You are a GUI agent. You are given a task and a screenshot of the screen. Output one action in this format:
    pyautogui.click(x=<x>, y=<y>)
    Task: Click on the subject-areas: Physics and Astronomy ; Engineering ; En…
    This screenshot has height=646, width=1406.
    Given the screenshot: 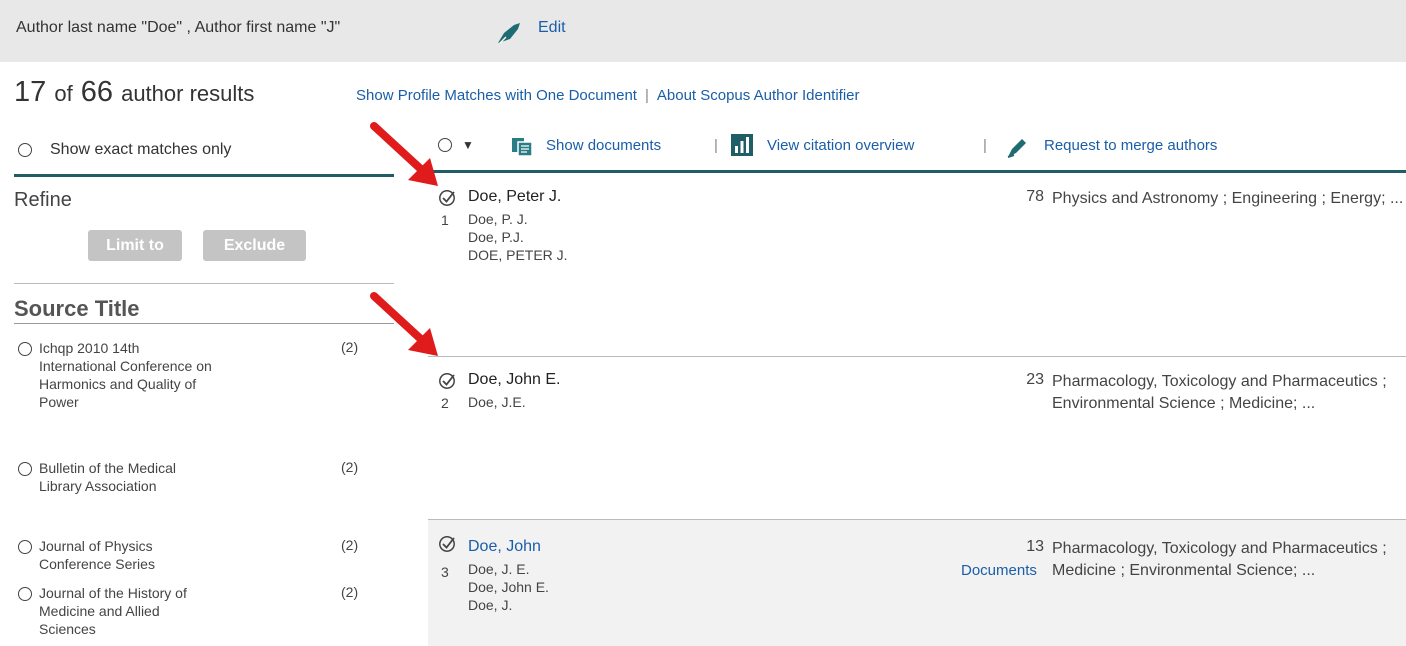 What is the action you would take?
    pyautogui.click(x=1228, y=198)
    